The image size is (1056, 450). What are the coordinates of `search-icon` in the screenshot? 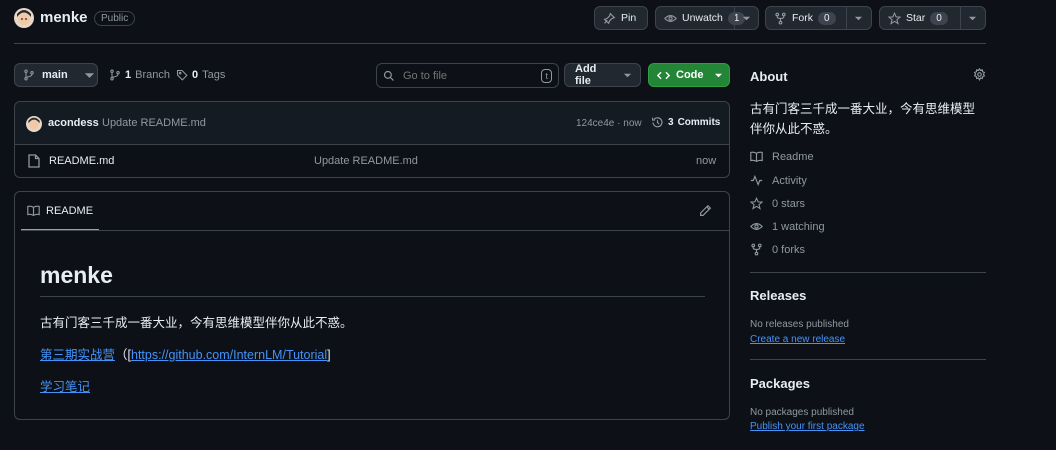 It's located at (389, 76).